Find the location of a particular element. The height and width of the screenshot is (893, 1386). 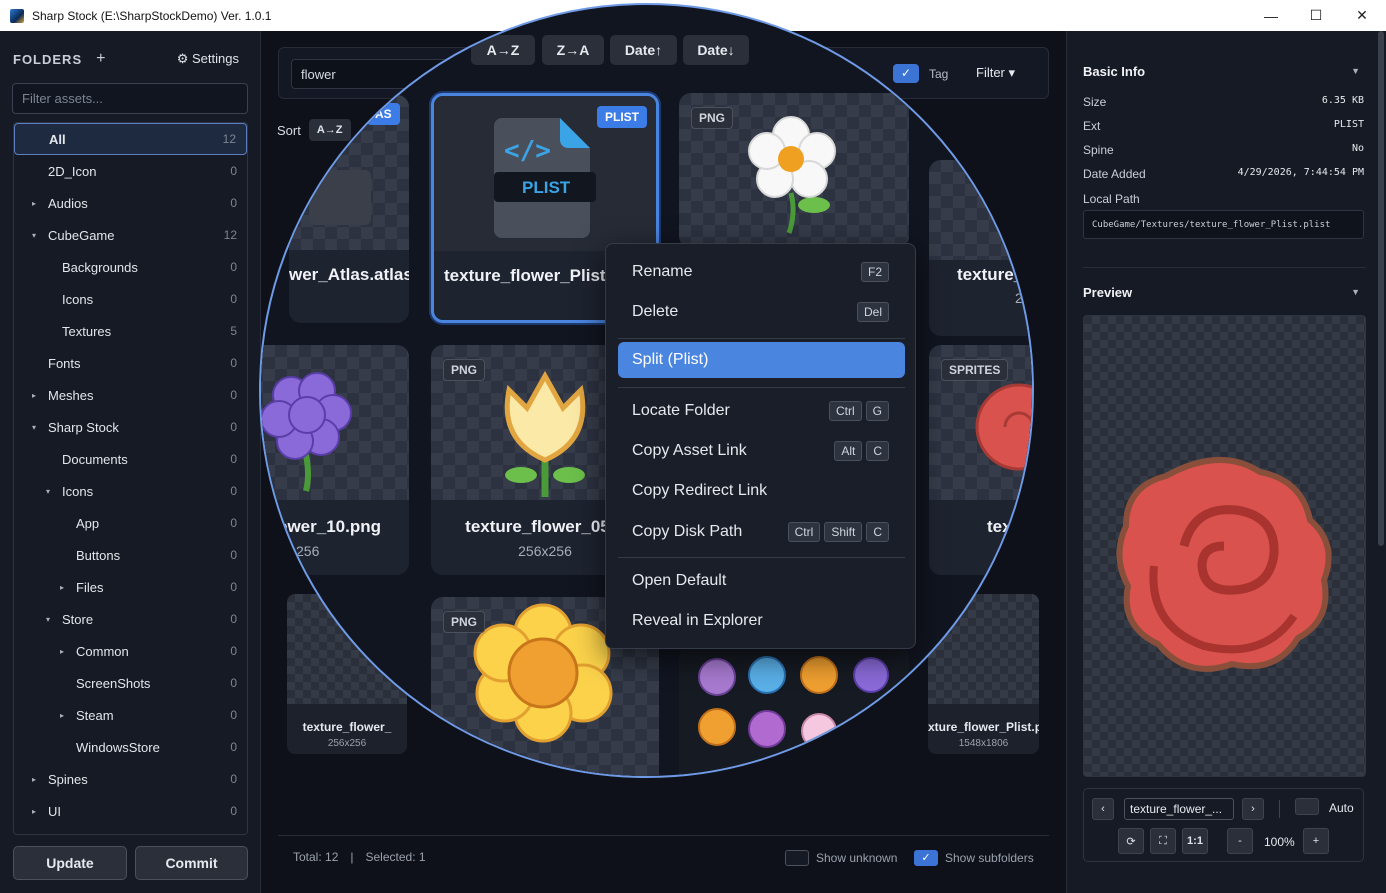

sidebar-item-documents: Documents 0 is located at coordinates (130, 459).